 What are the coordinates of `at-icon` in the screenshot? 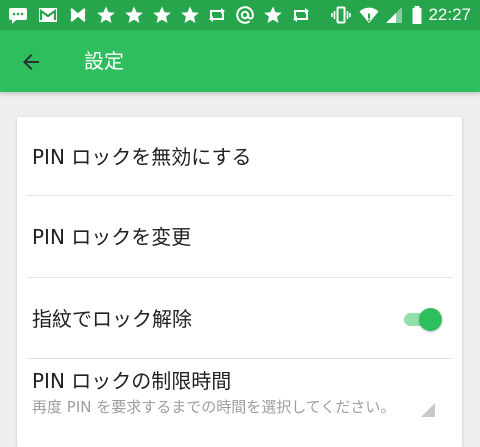 It's located at (245, 15).